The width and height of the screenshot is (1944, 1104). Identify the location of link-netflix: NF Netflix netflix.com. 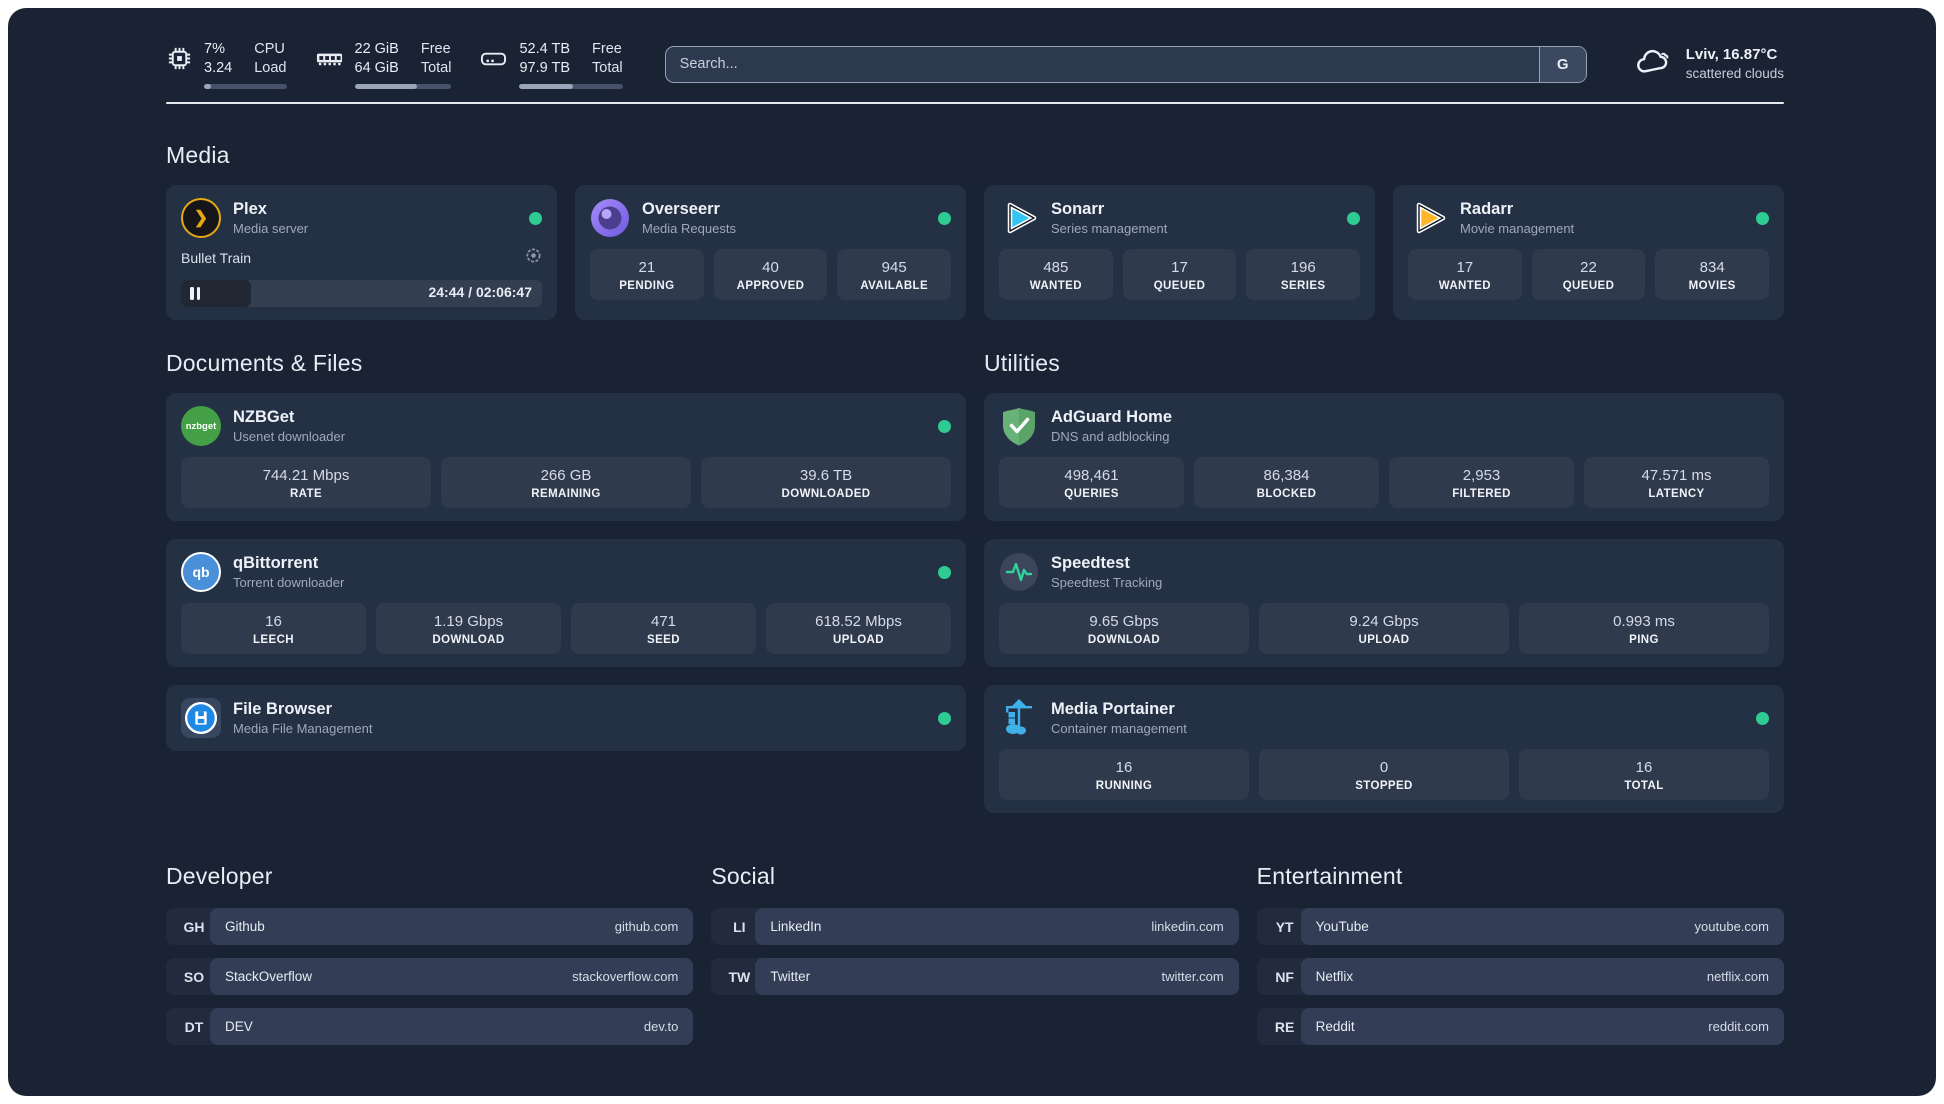
(1520, 976).